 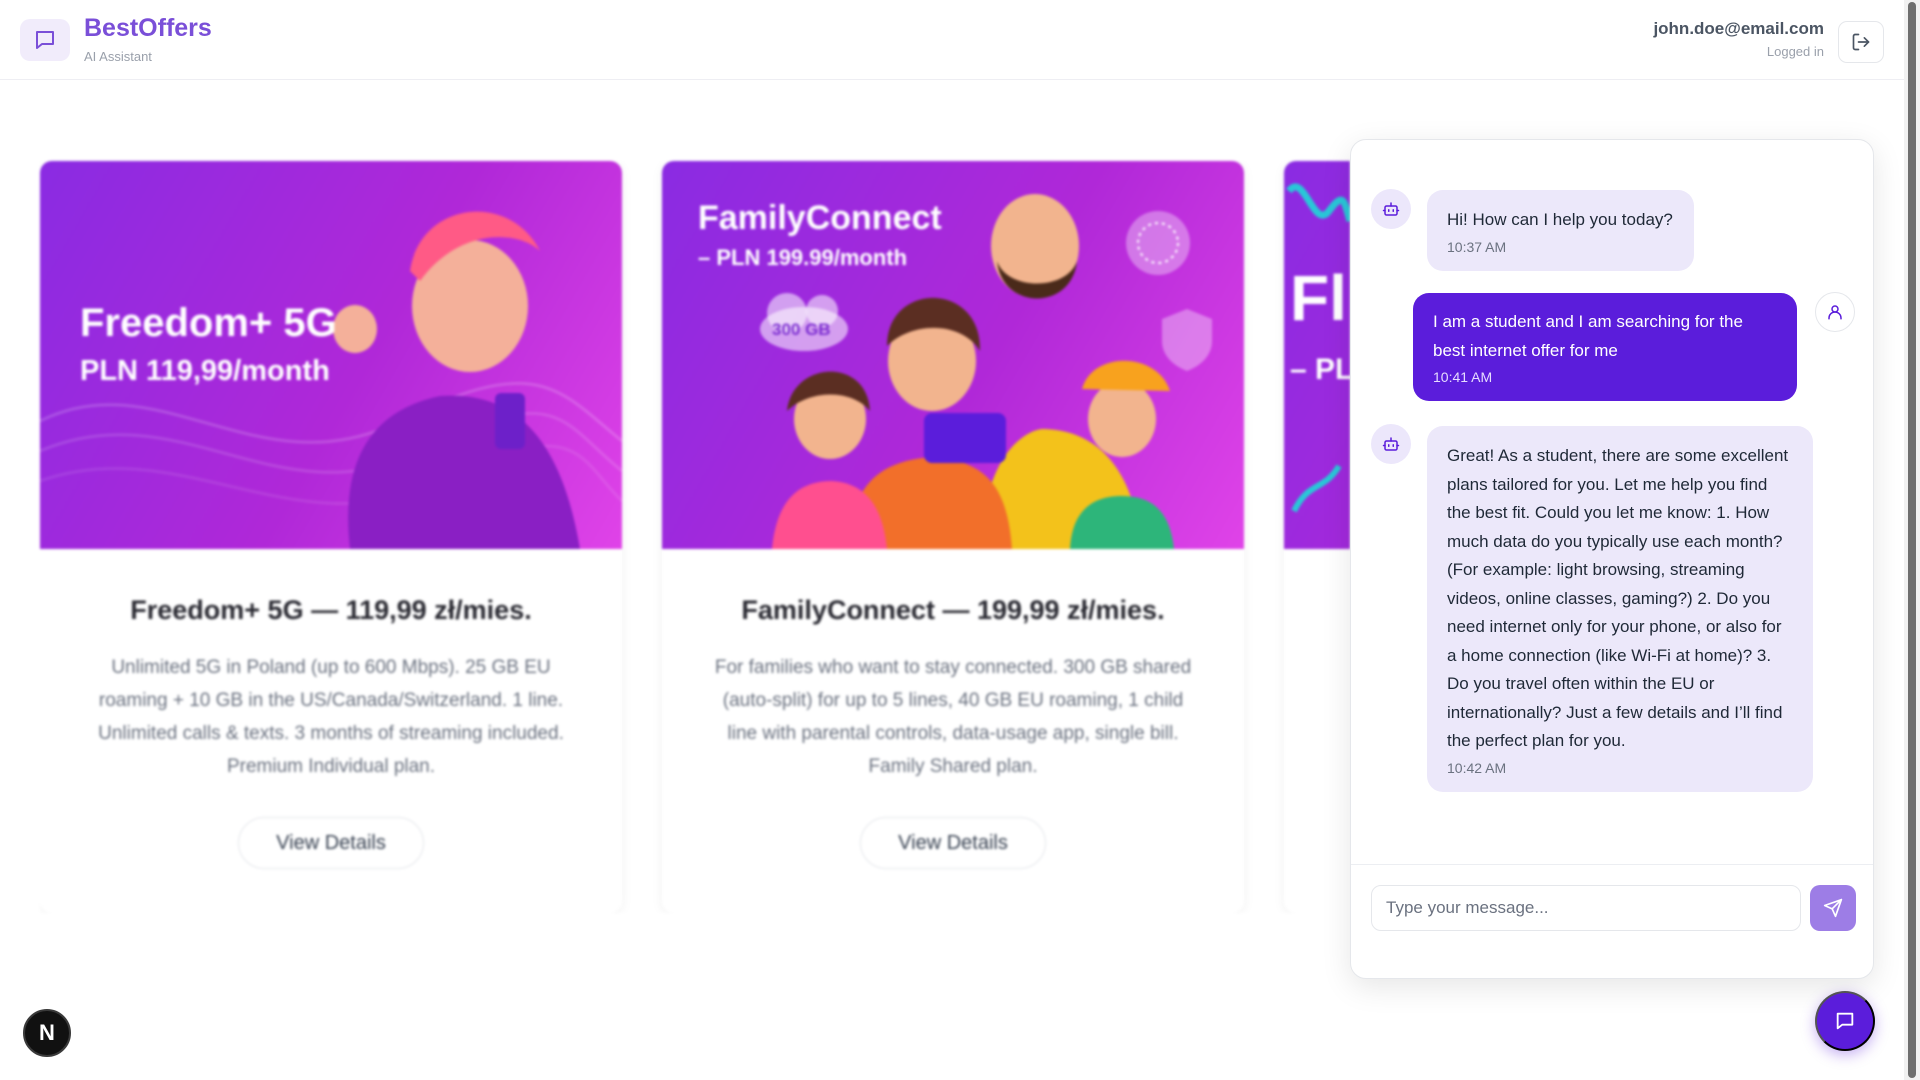 I want to click on send-icon, so click(x=1833, y=908).